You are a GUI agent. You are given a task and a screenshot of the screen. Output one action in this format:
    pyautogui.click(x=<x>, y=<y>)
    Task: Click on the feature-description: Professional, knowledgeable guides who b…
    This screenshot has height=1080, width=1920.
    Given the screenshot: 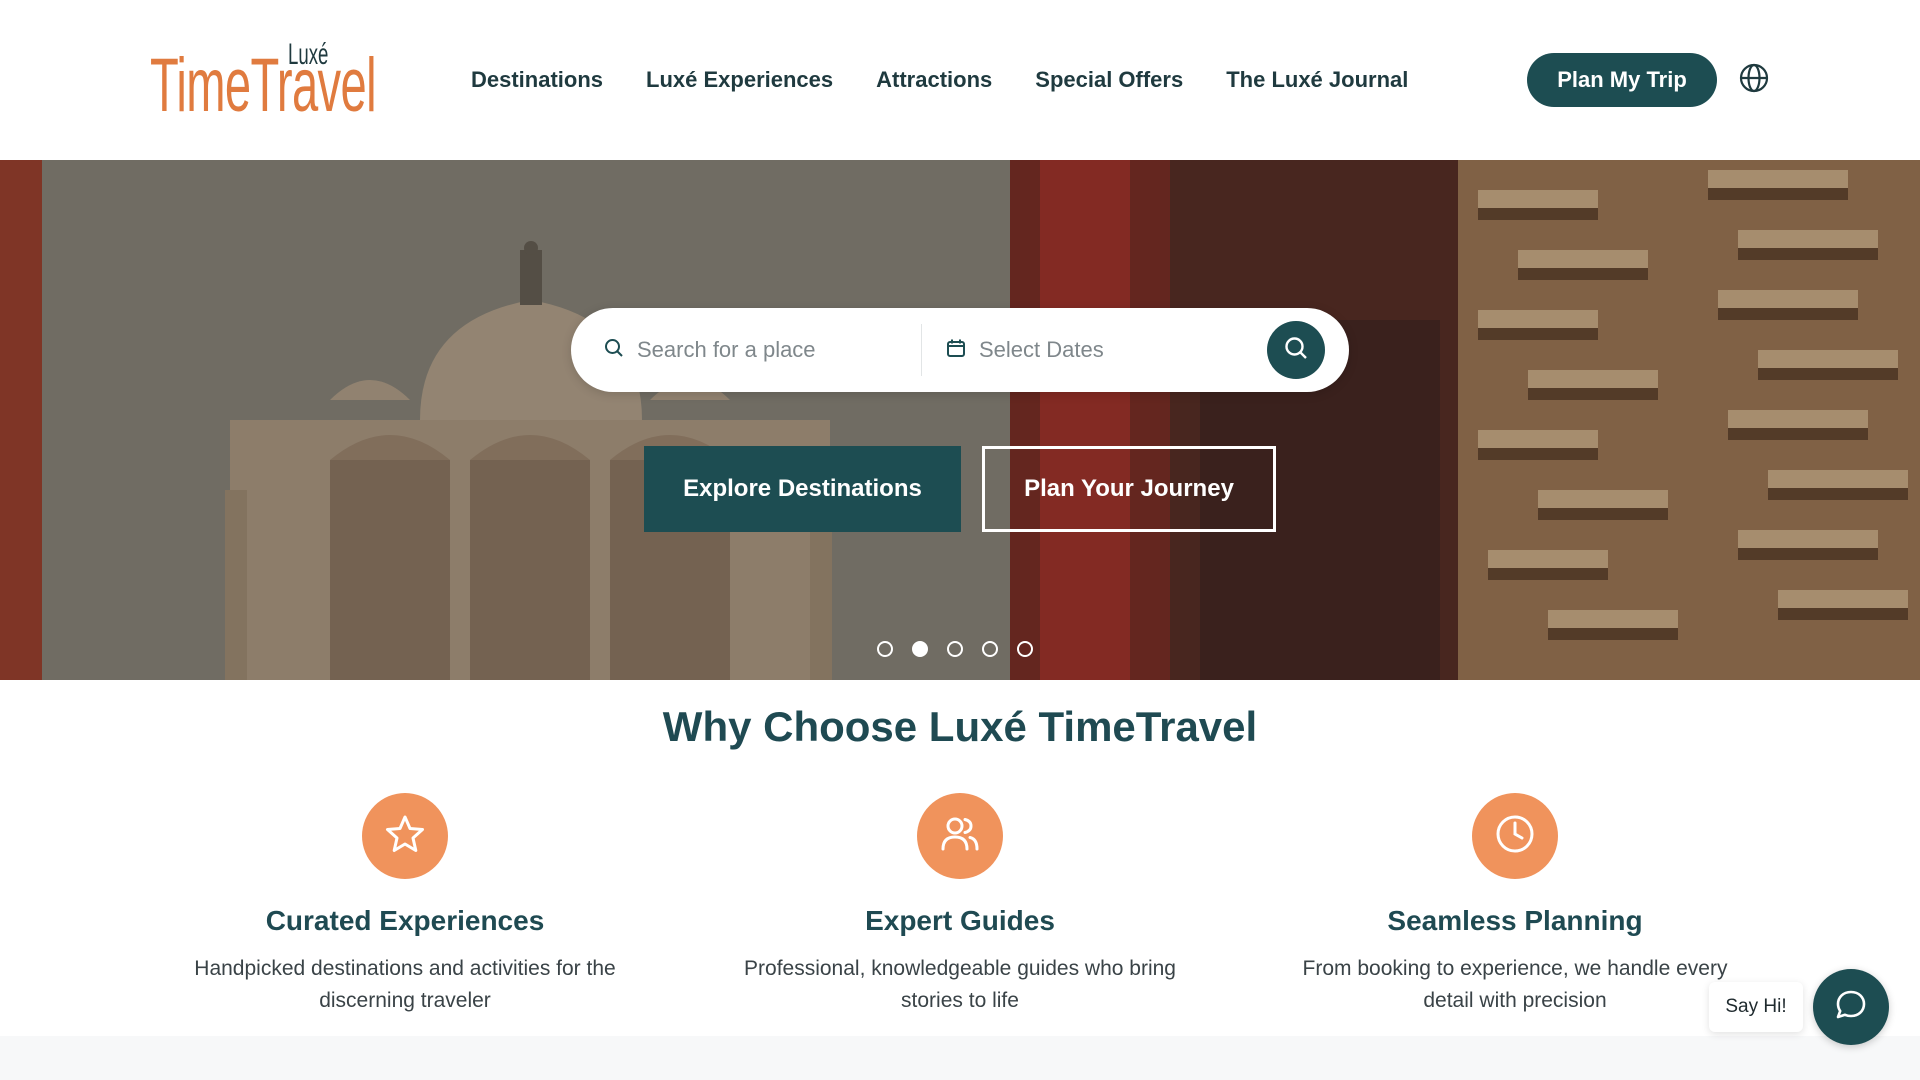 What is the action you would take?
    pyautogui.click(x=960, y=984)
    